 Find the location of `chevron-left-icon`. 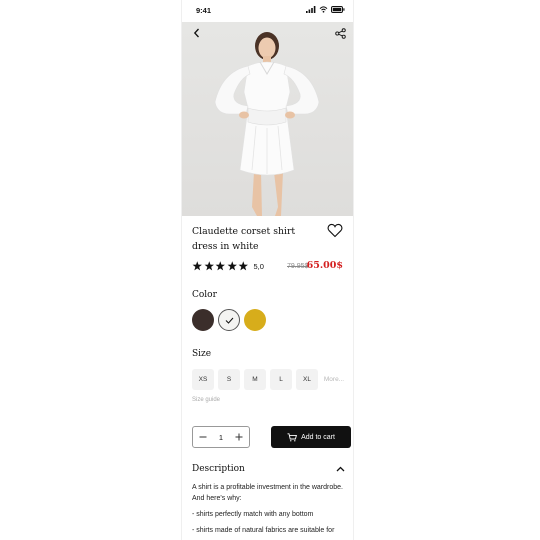

chevron-left-icon is located at coordinates (196, 33).